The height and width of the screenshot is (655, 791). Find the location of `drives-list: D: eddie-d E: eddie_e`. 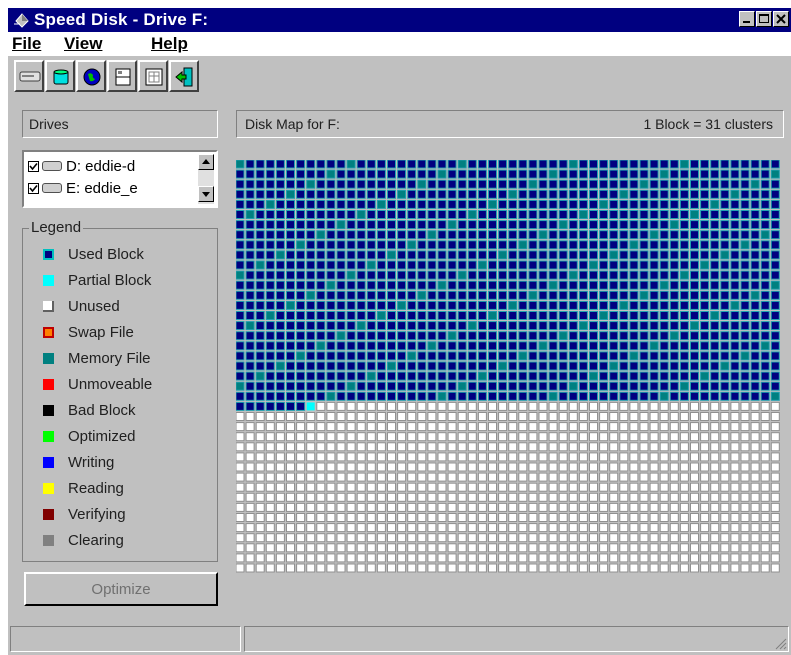

drives-list: D: eddie-d E: eddie_e is located at coordinates (120, 179).